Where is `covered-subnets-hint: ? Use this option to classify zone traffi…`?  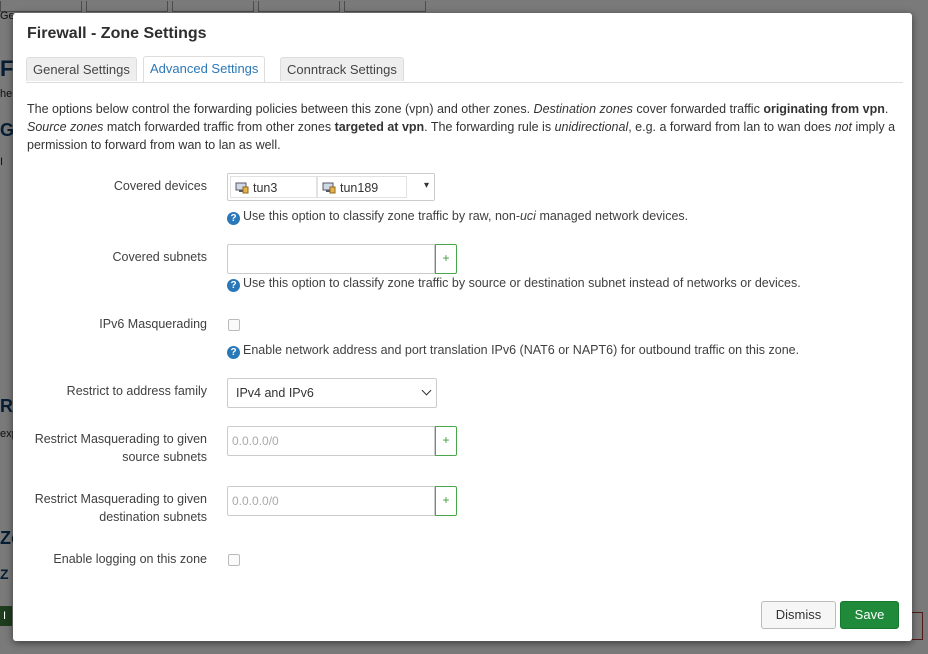 covered-subnets-hint: ? Use this option to classify zone traffi… is located at coordinates (514, 283).